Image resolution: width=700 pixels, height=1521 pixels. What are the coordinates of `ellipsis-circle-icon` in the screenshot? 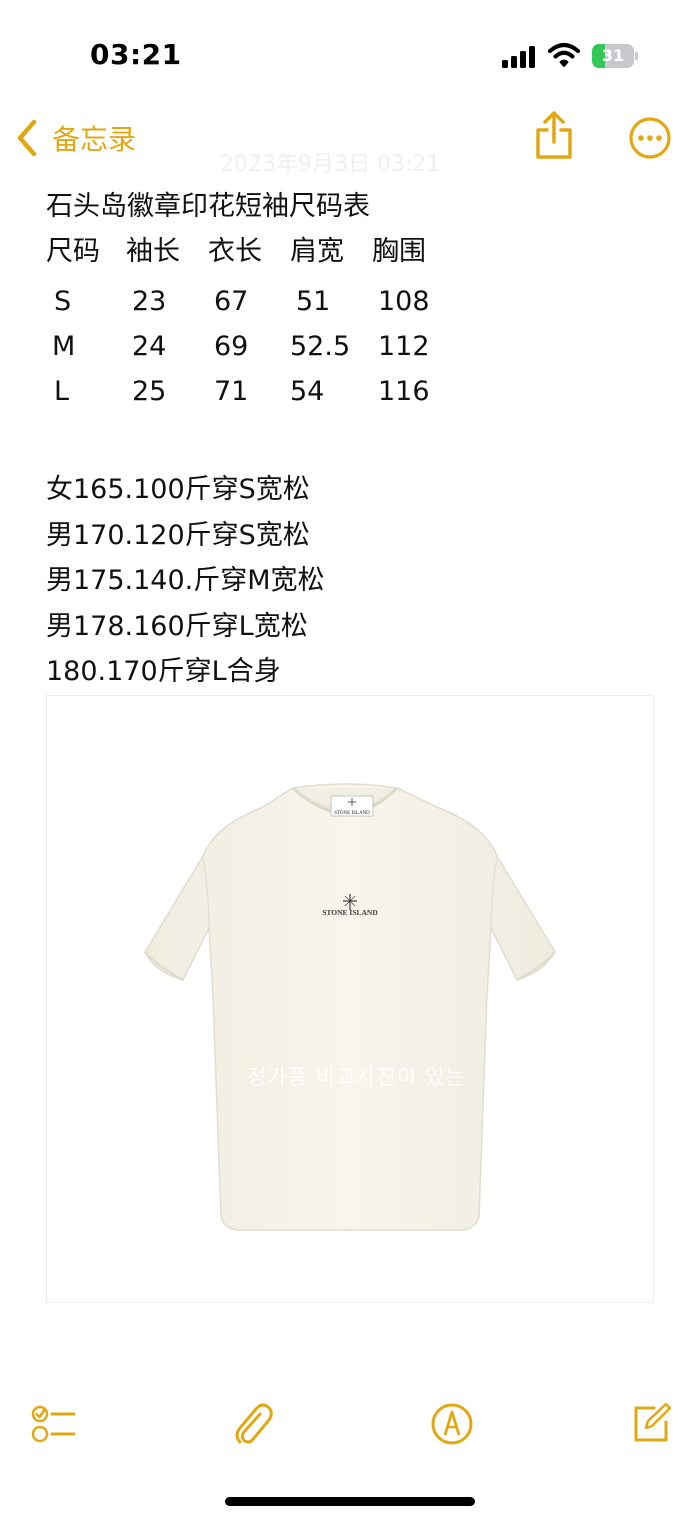 It's located at (650, 138).